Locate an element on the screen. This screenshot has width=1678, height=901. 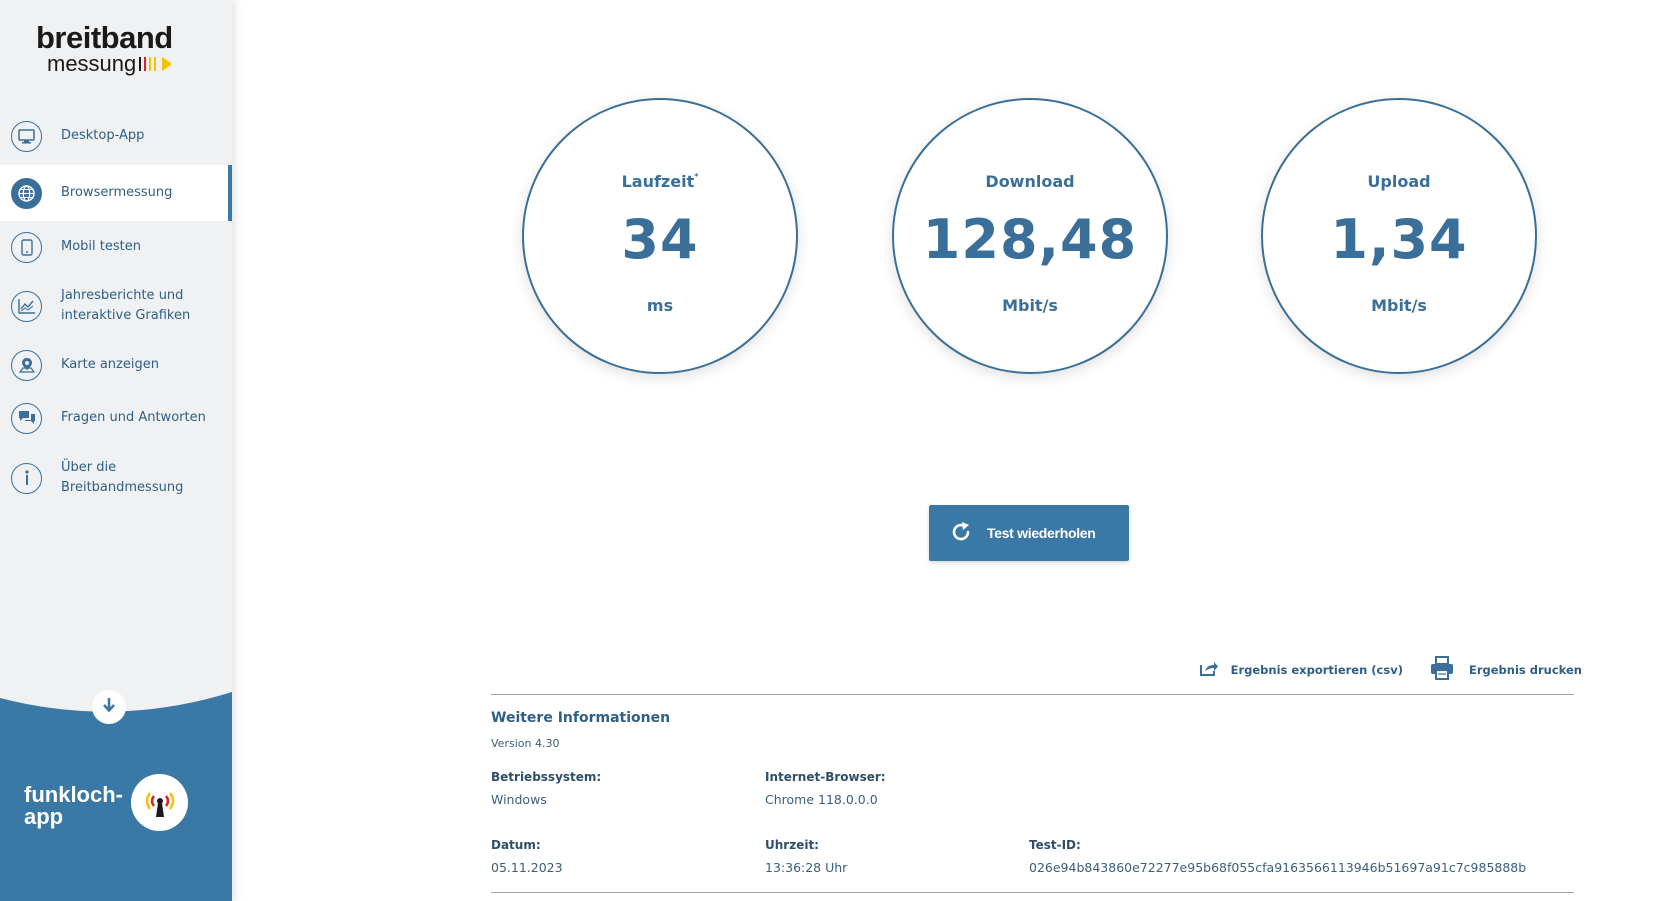
sidebar-item-label: Über die Breitbandmessung is located at coordinates (122, 477).